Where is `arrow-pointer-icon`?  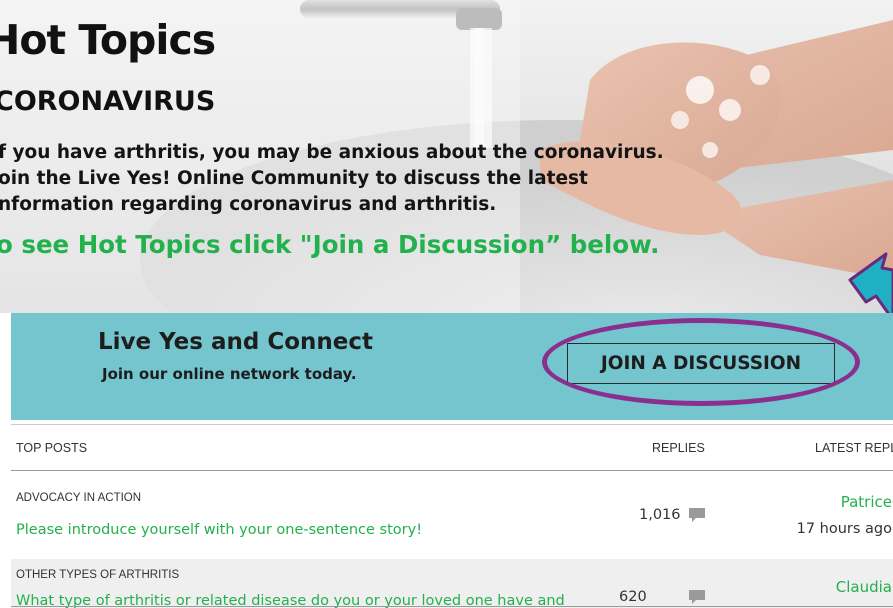 arrow-pointer-icon is located at coordinates (870, 282).